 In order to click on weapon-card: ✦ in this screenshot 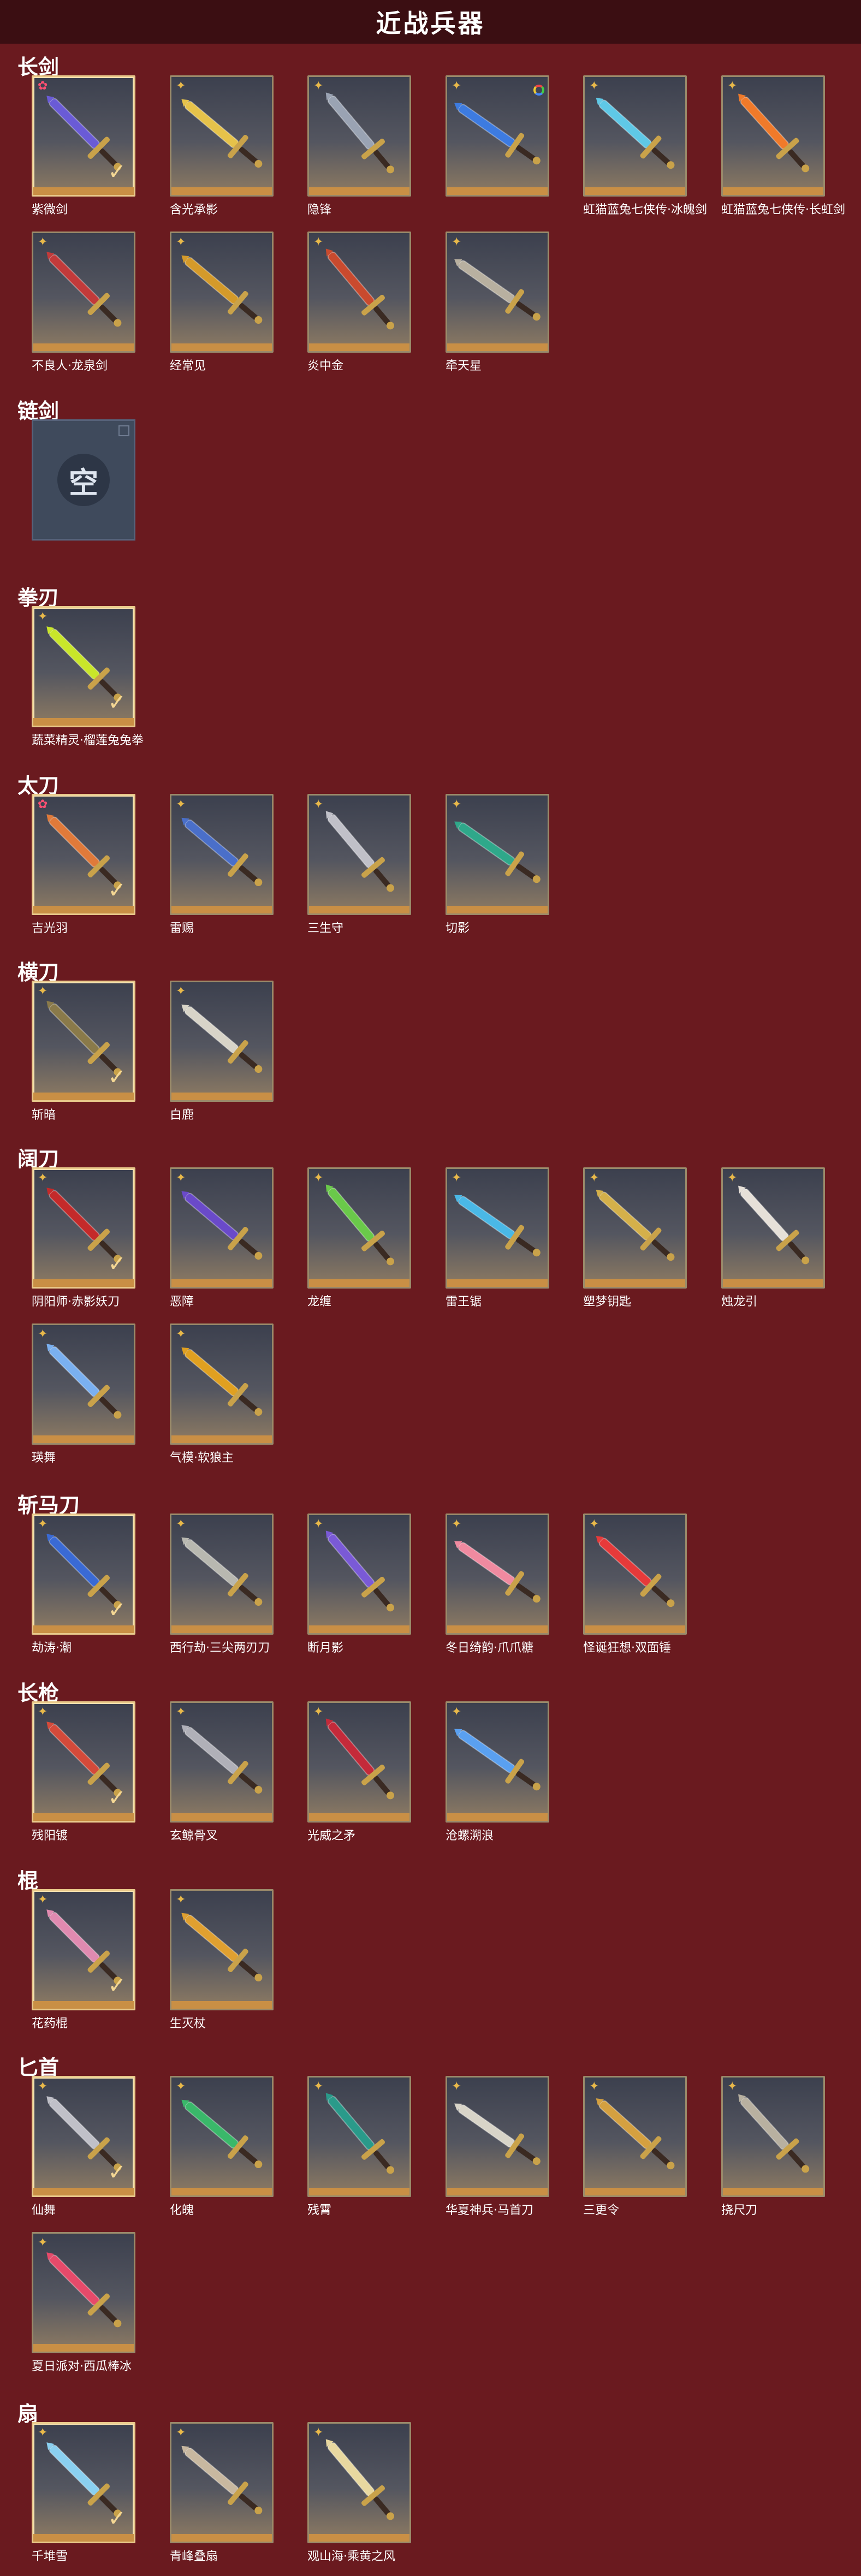, I will do `click(498, 137)`.